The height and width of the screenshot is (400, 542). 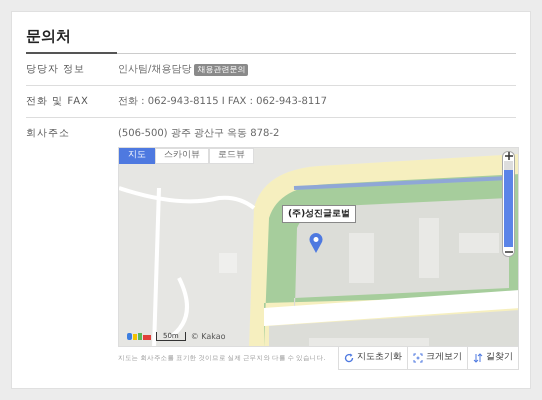 I want to click on logo-icon, so click(x=139, y=336).